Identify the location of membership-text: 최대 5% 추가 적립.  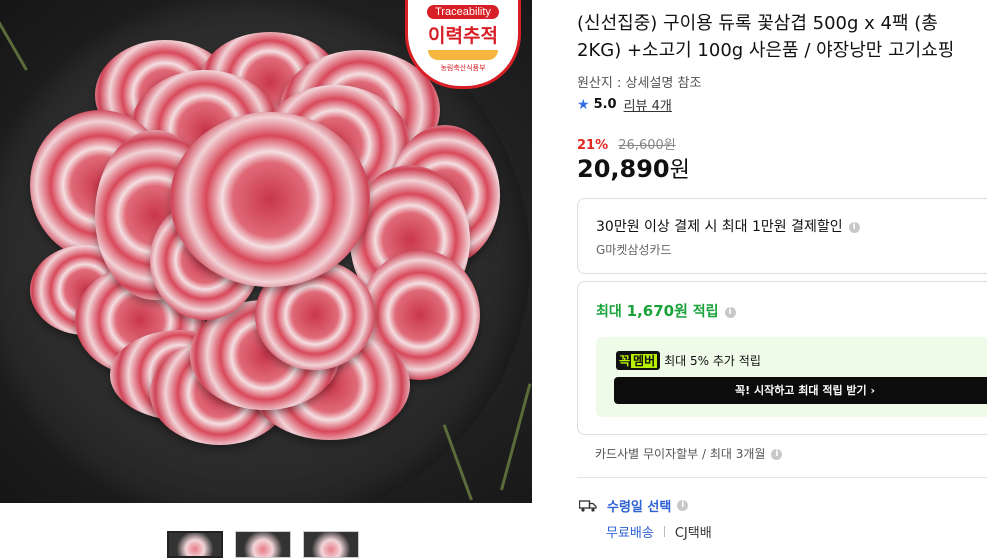
(712, 361).